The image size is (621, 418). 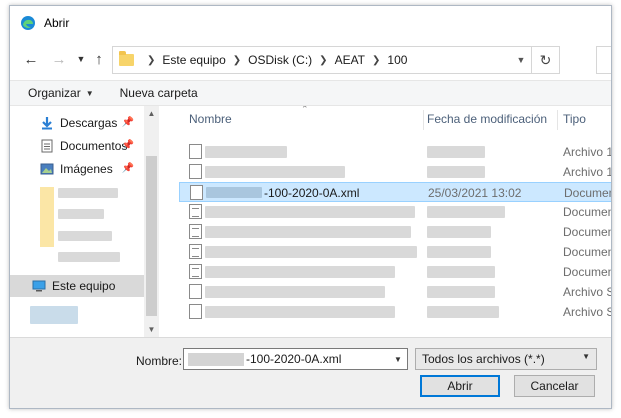 What do you see at coordinates (210, 119) in the screenshot?
I see `column-header-name: Nombre` at bounding box center [210, 119].